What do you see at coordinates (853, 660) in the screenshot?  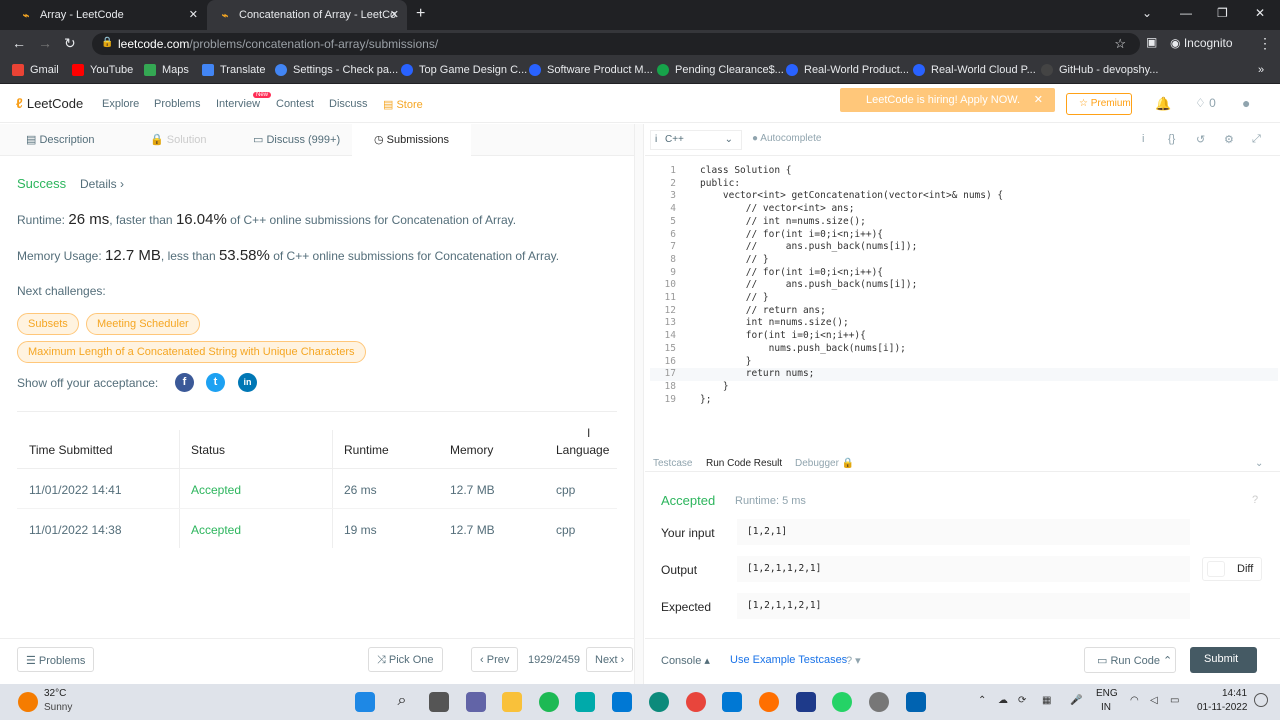 I see `help-icon: ? ▾` at bounding box center [853, 660].